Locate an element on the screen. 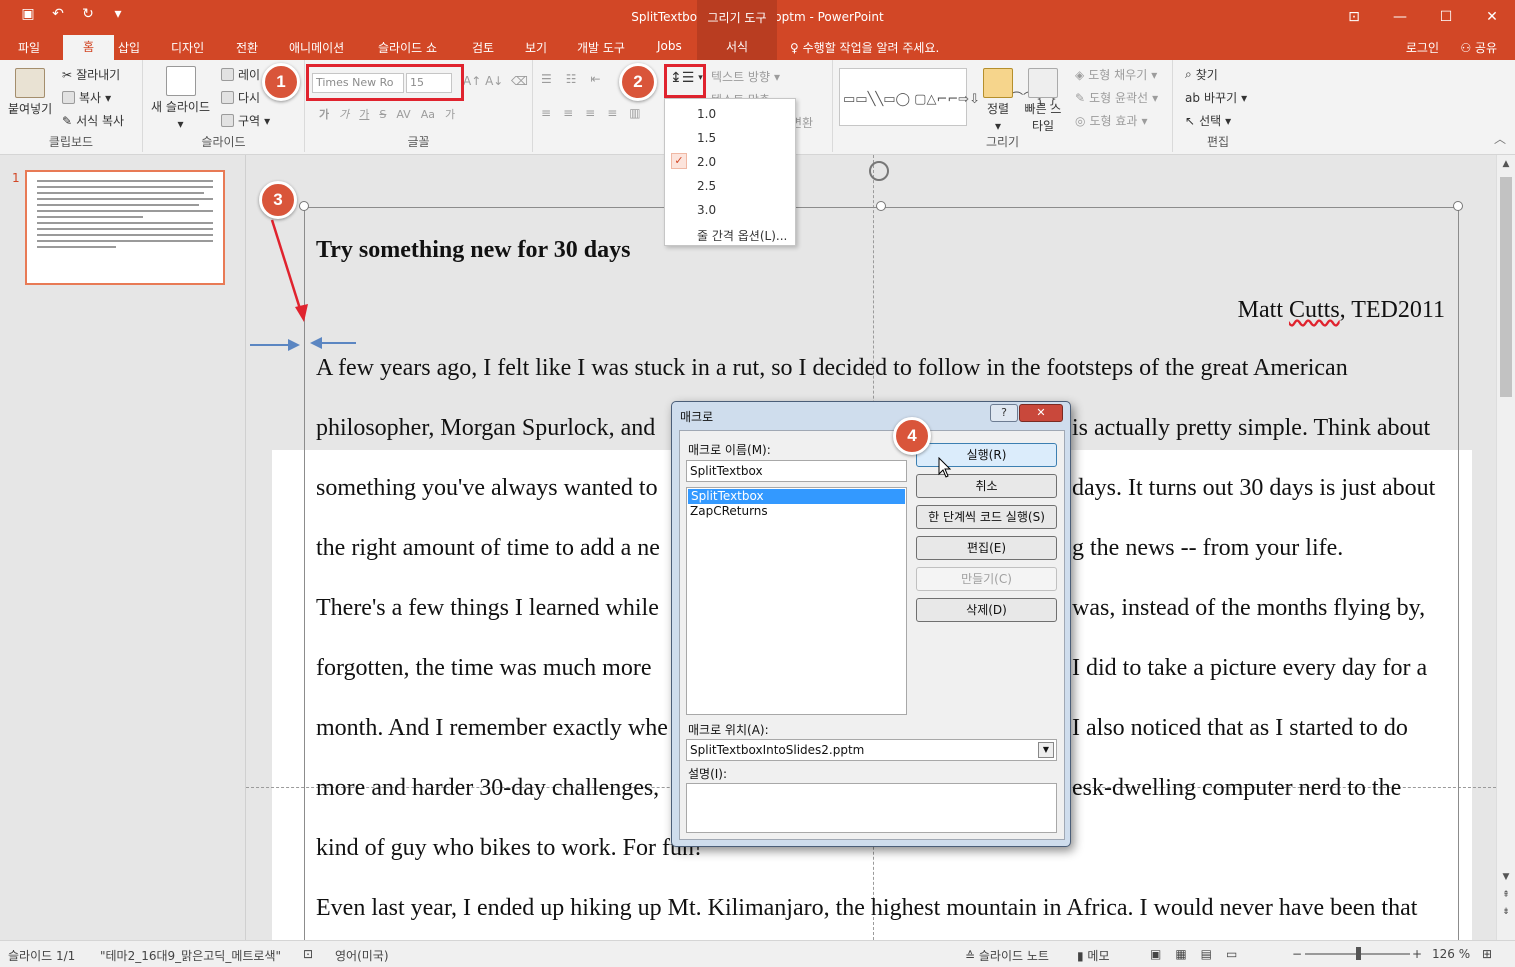 The width and height of the screenshot is (1515, 967). spacing-button: AV is located at coordinates (403, 114).